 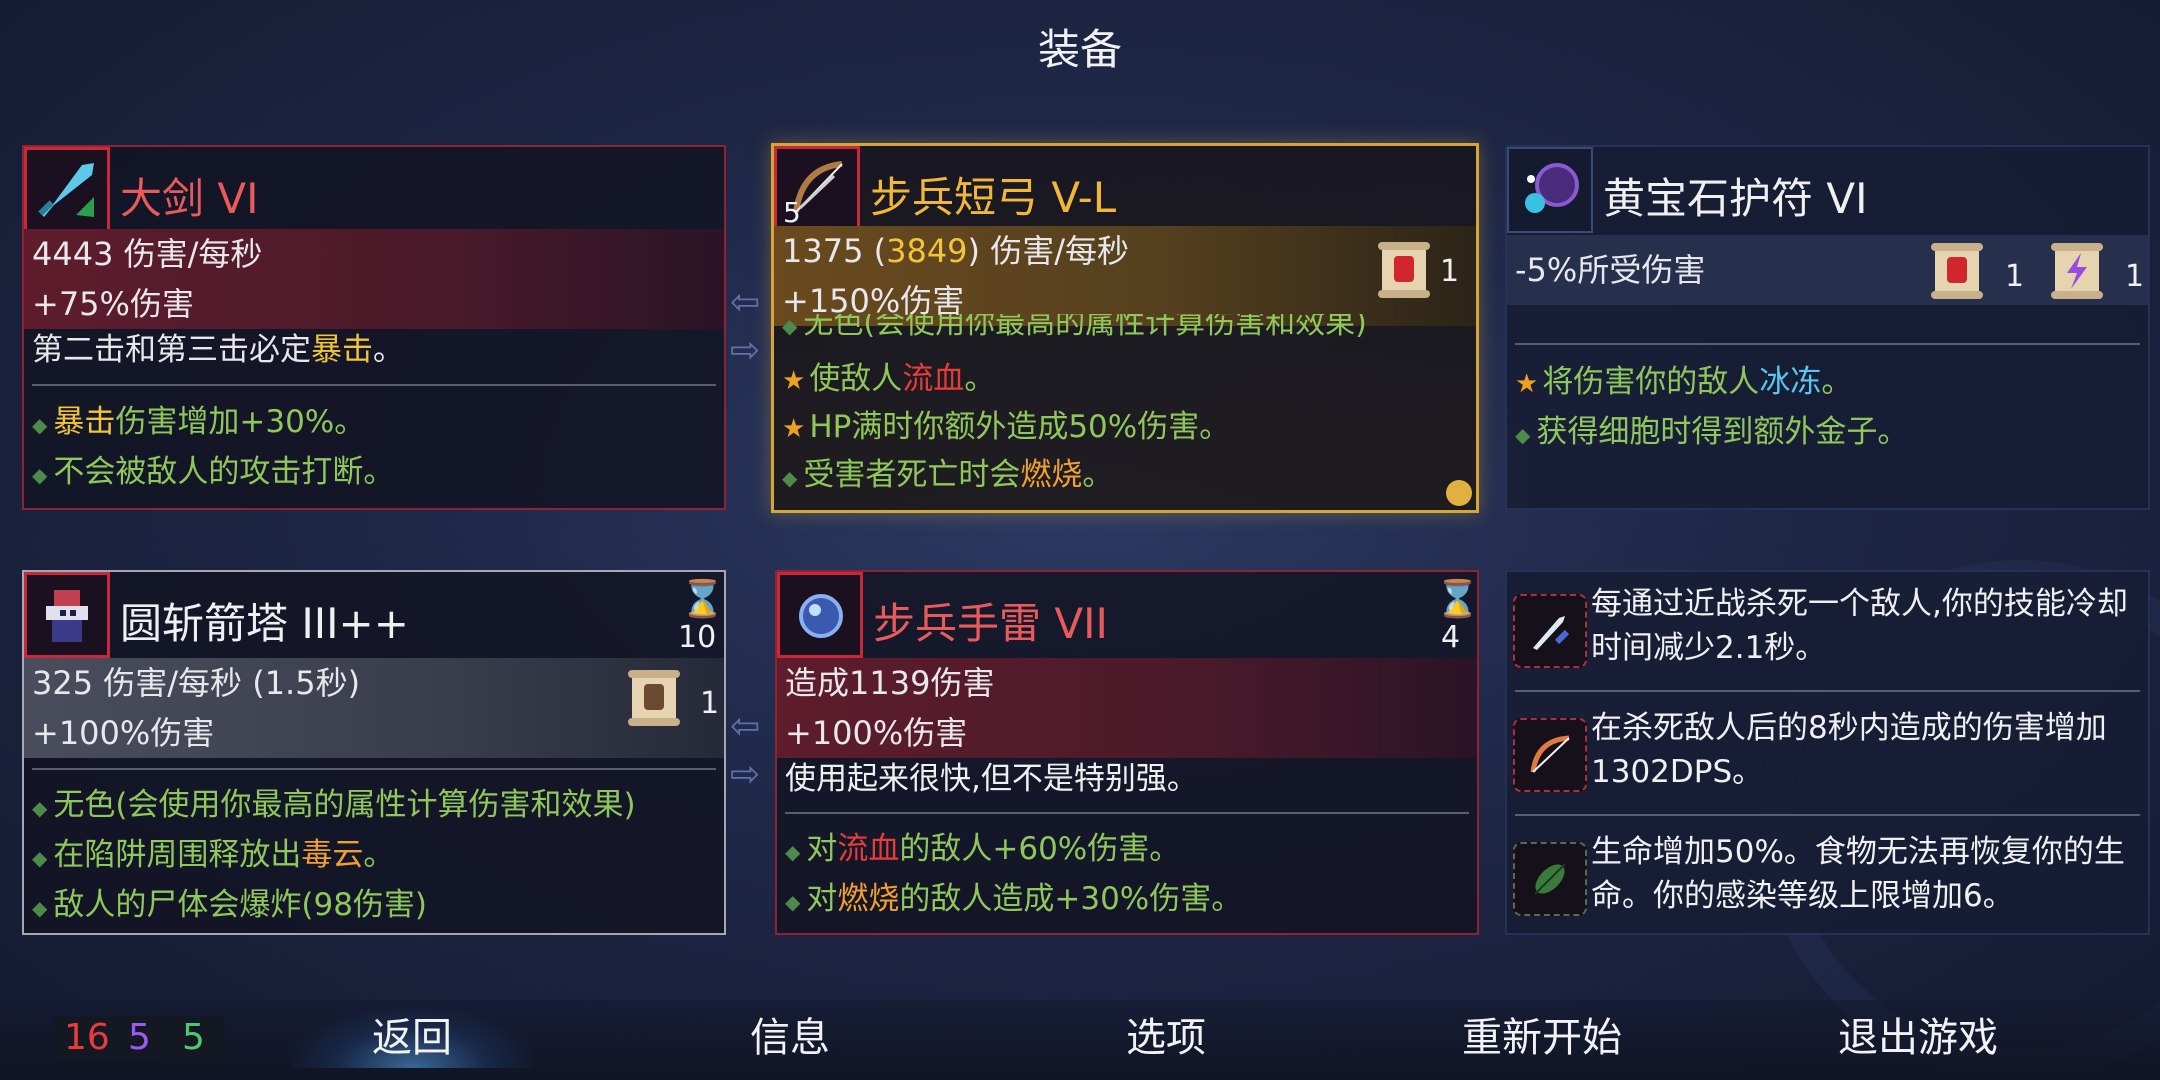 I want to click on info-button: 信息, so click(x=790, y=1038).